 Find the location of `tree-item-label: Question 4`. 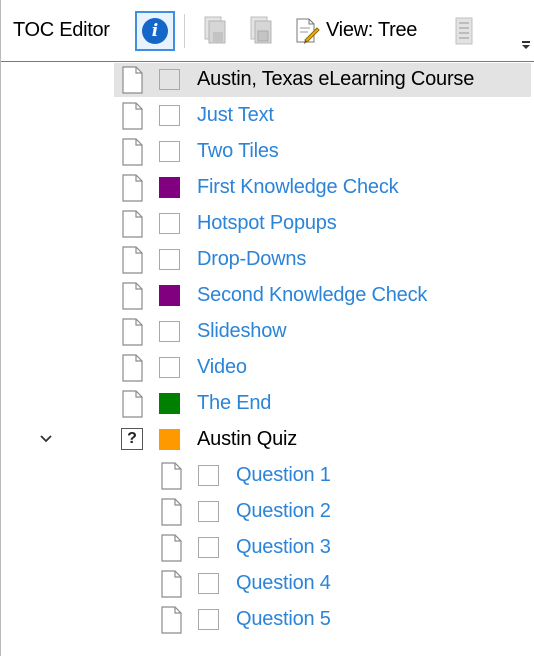

tree-item-label: Question 4 is located at coordinates (283, 583).